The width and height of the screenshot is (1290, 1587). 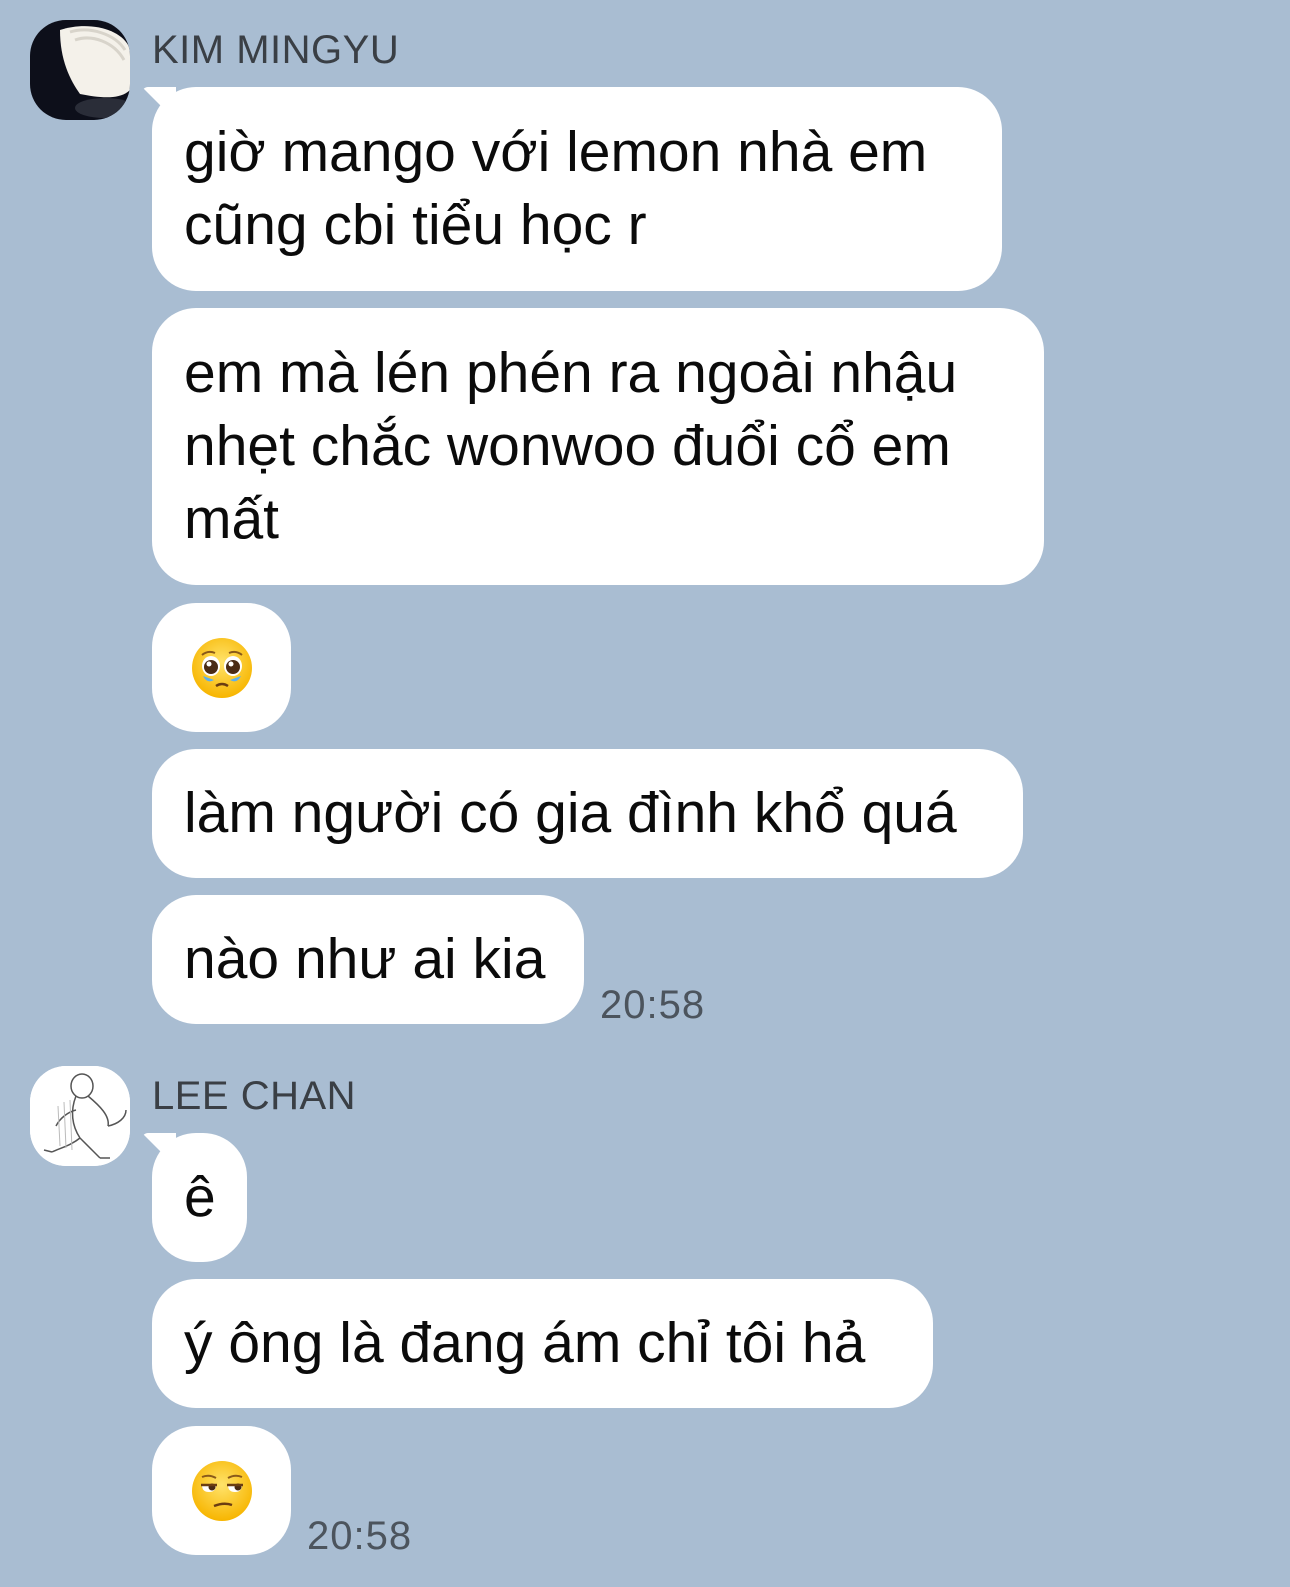 I want to click on unamused-face-emoji-icon, so click(x=221, y=1490).